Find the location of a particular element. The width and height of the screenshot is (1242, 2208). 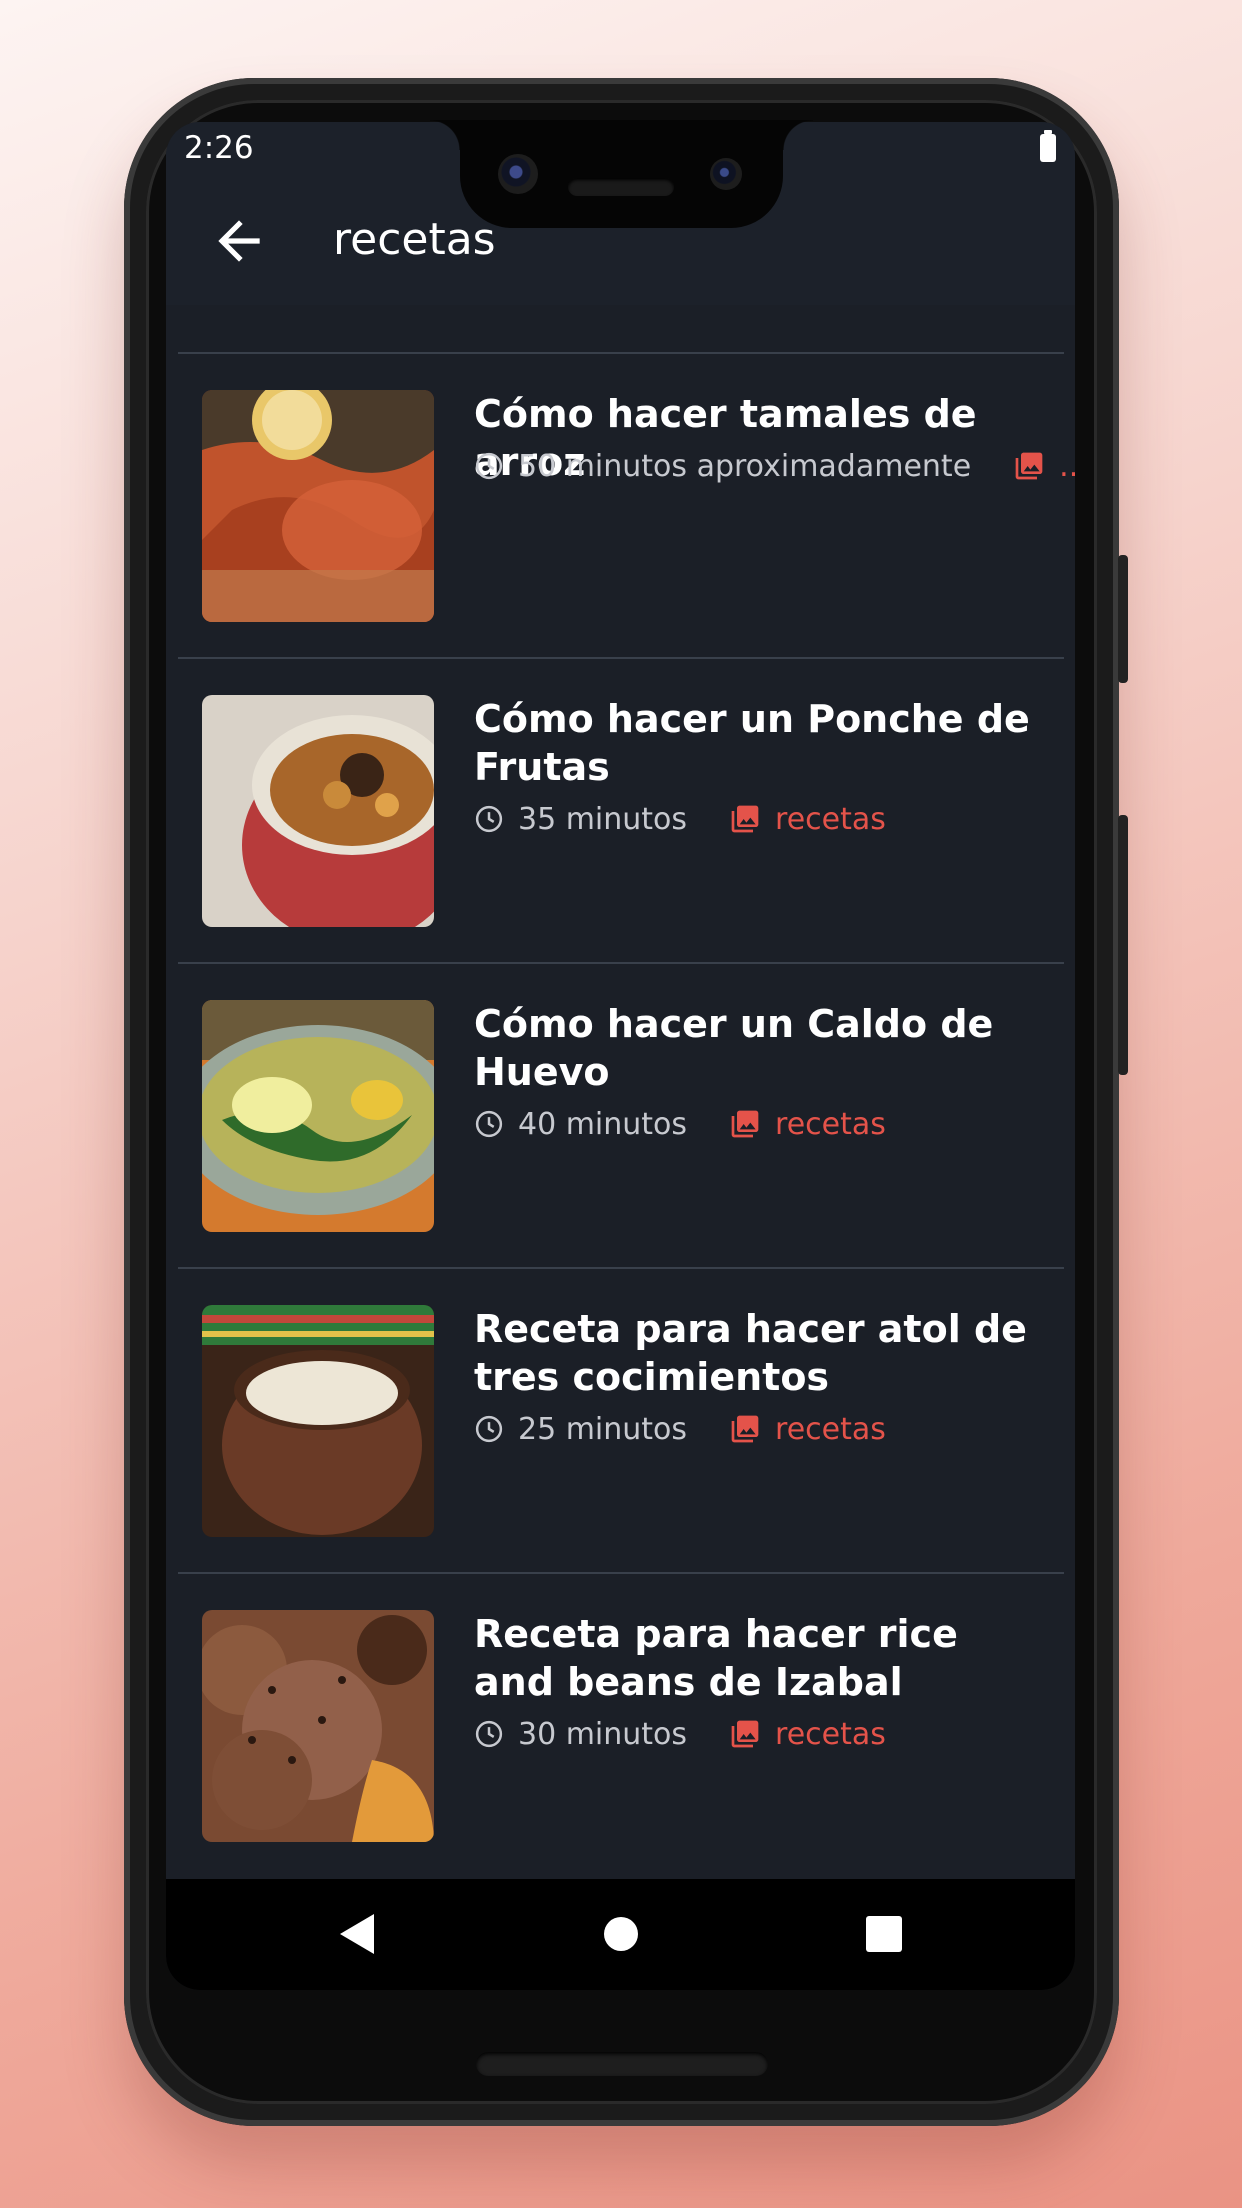

recipe-time: 25 minutos is located at coordinates (603, 1429).